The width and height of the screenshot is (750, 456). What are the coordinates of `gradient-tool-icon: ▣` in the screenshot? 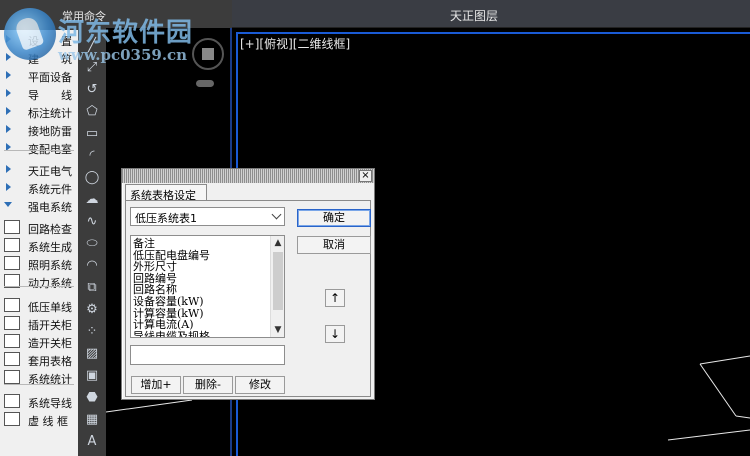 It's located at (92, 375).